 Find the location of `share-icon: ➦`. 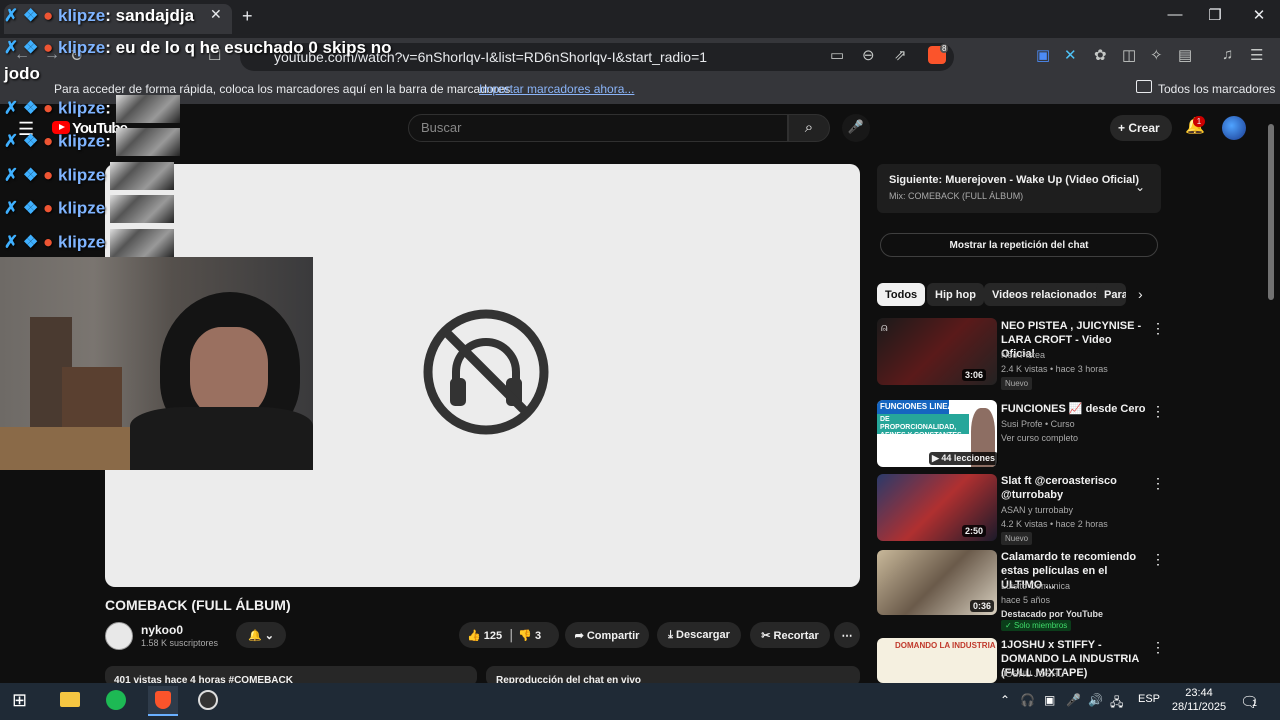

share-icon: ➦ is located at coordinates (579, 636).